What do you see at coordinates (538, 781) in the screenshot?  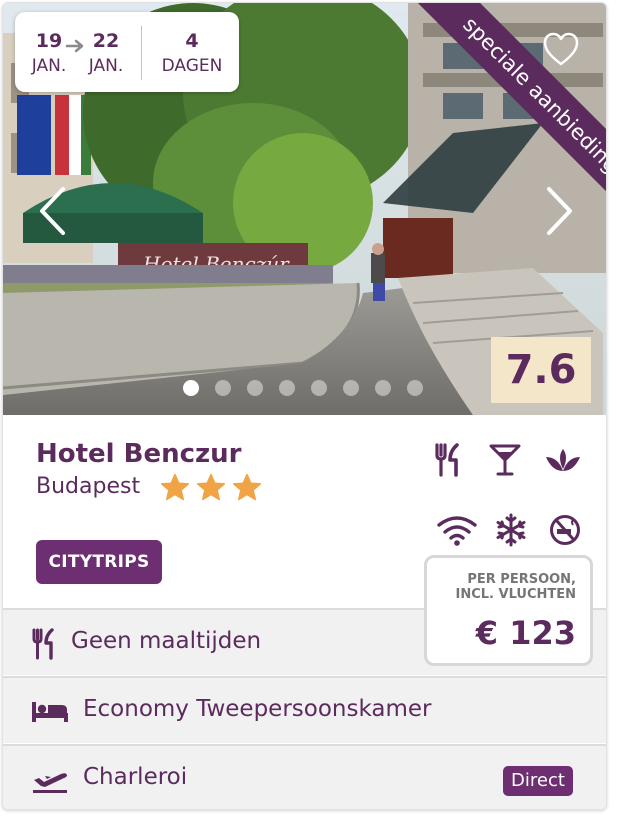 I see `direct-badge: Direct` at bounding box center [538, 781].